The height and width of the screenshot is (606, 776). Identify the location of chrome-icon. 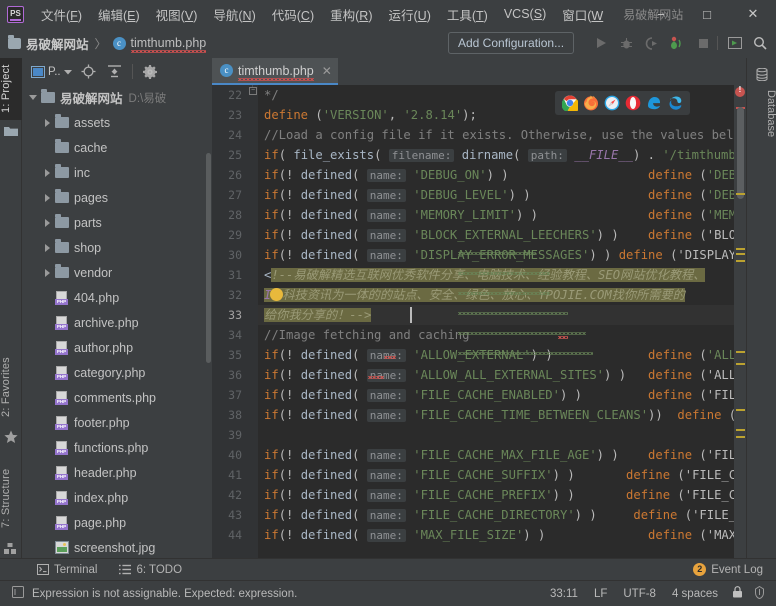
(570, 104).